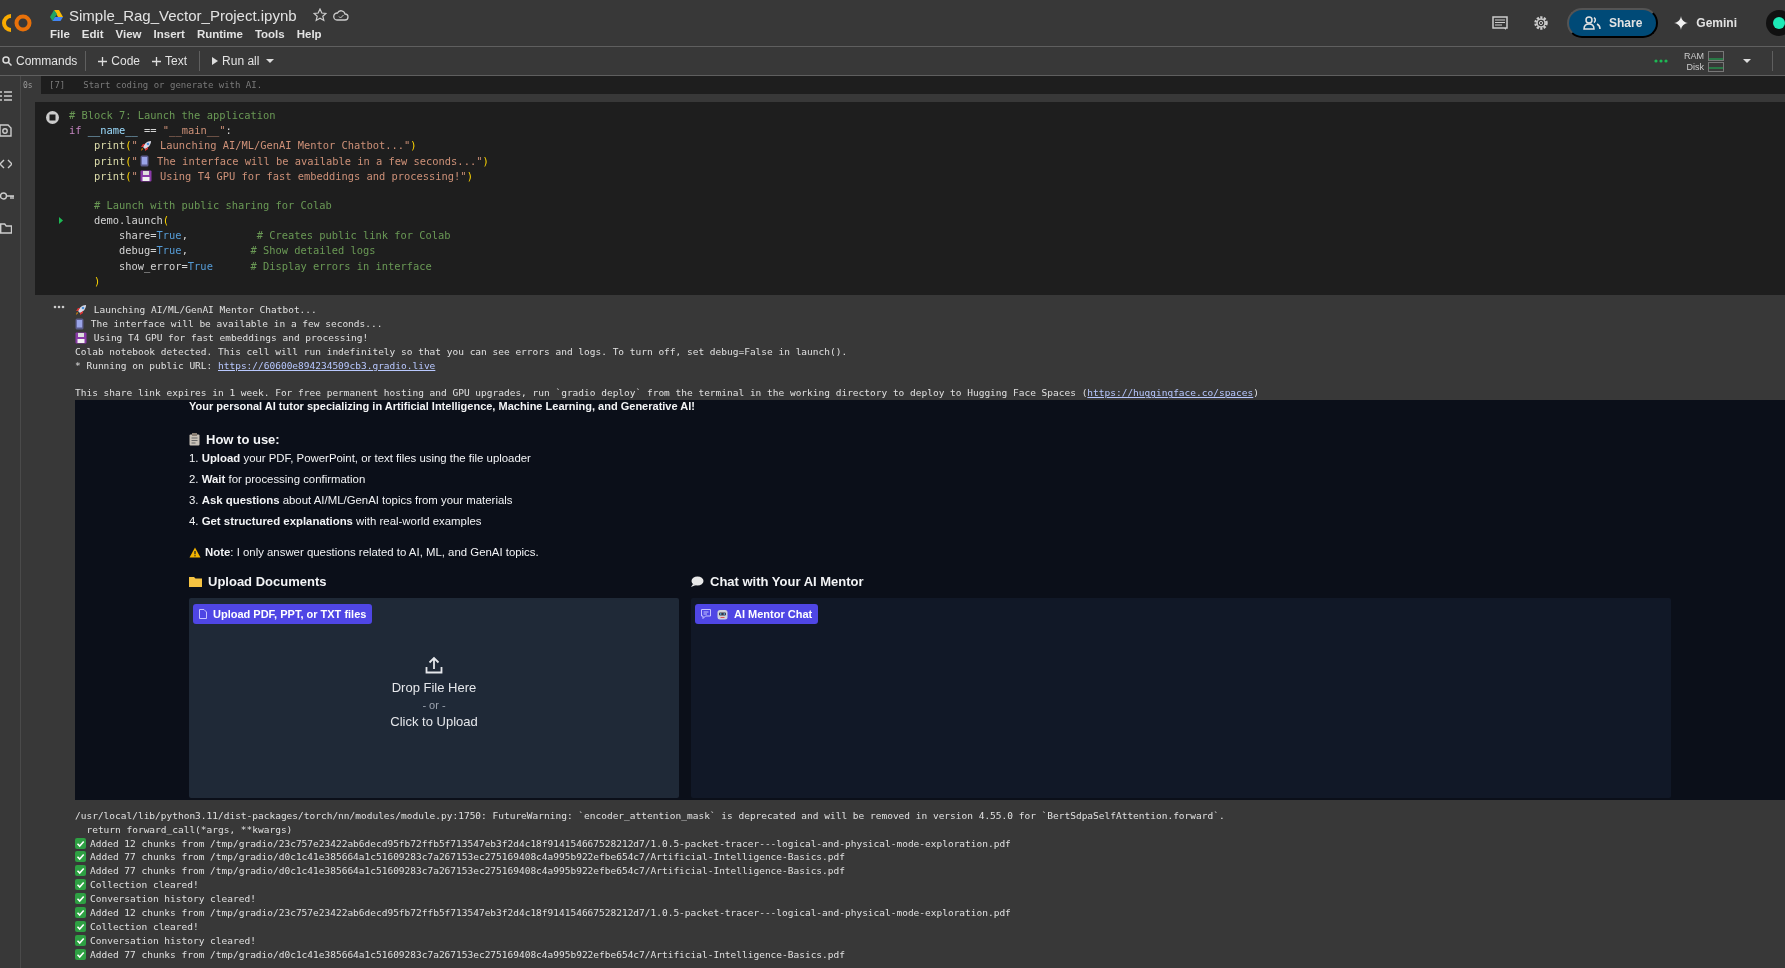 The image size is (1785, 968). What do you see at coordinates (434, 698) in the screenshot?
I see `upload-dropzone: Upload PDF, PPT, or TXT files Drop File Here - or - Click to Upload` at bounding box center [434, 698].